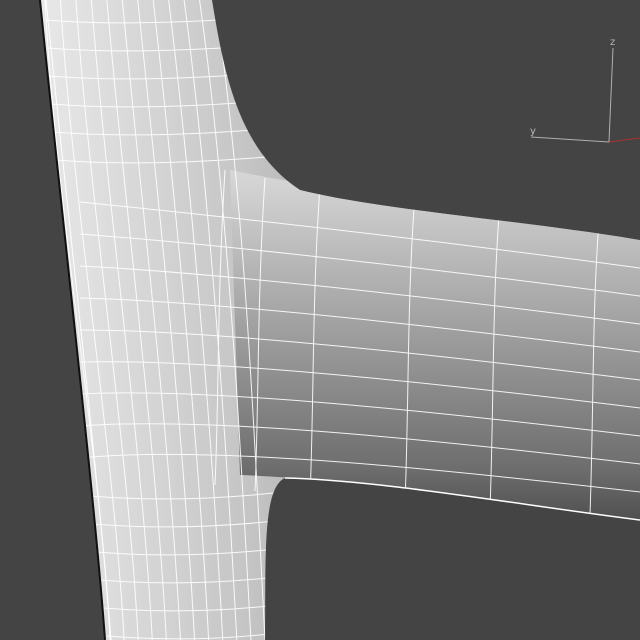 Image resolution: width=640 pixels, height=640 pixels. What do you see at coordinates (611, 95) in the screenshot?
I see `z-axis` at bounding box center [611, 95].